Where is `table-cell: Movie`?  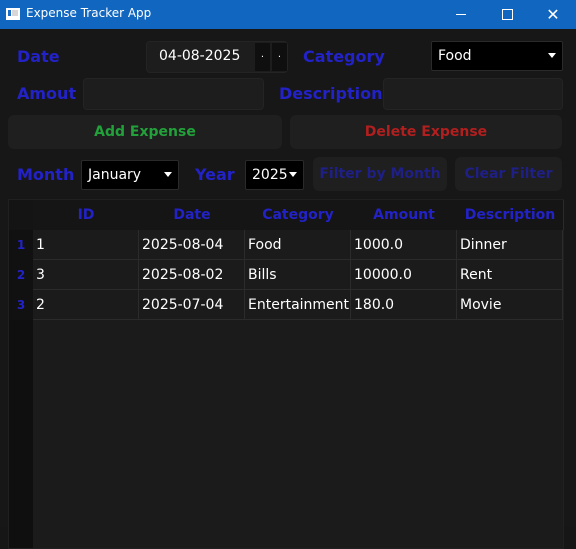
table-cell: Movie is located at coordinates (510, 305).